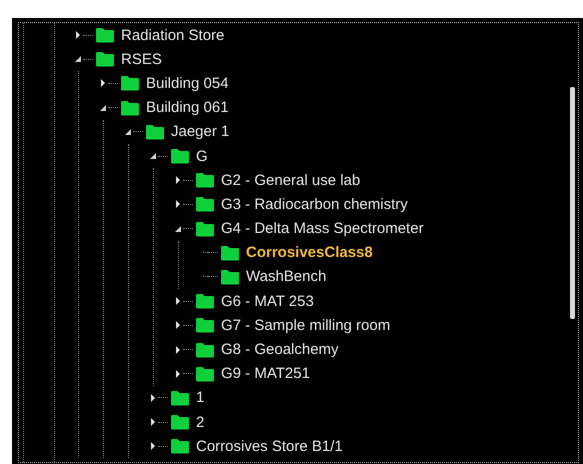 This screenshot has height=464, width=583. I want to click on tree-item-label: G, so click(202, 156).